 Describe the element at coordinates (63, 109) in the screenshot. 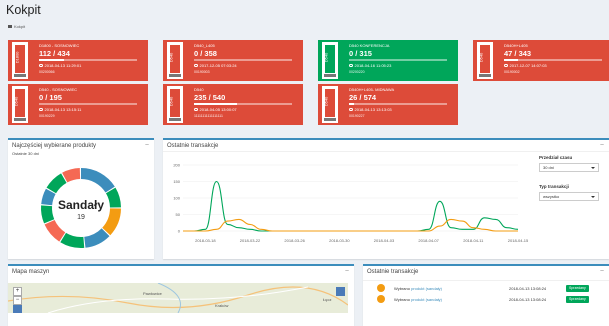

I see `timestamp: 2018-04-13 13:15:11` at that location.